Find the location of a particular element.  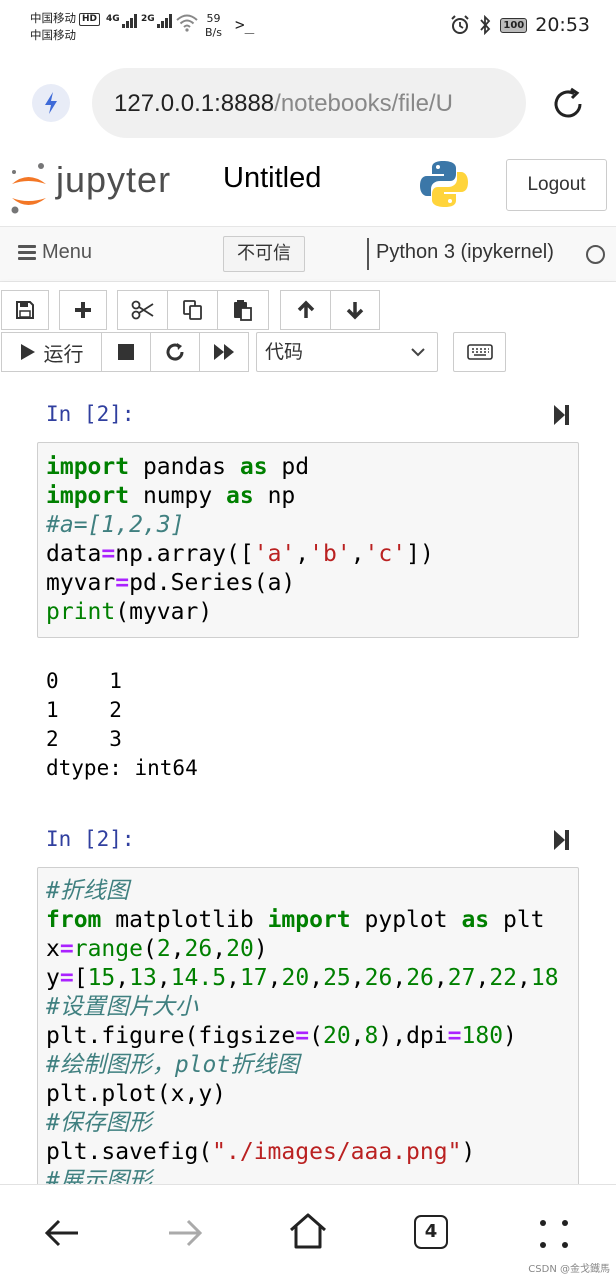

lightning-icon is located at coordinates (51, 103).